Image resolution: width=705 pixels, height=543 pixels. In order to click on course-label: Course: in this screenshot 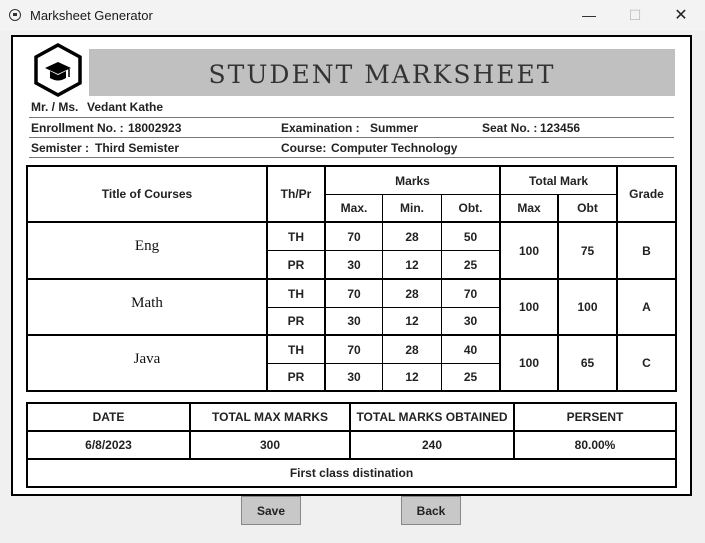, I will do `click(304, 148)`.